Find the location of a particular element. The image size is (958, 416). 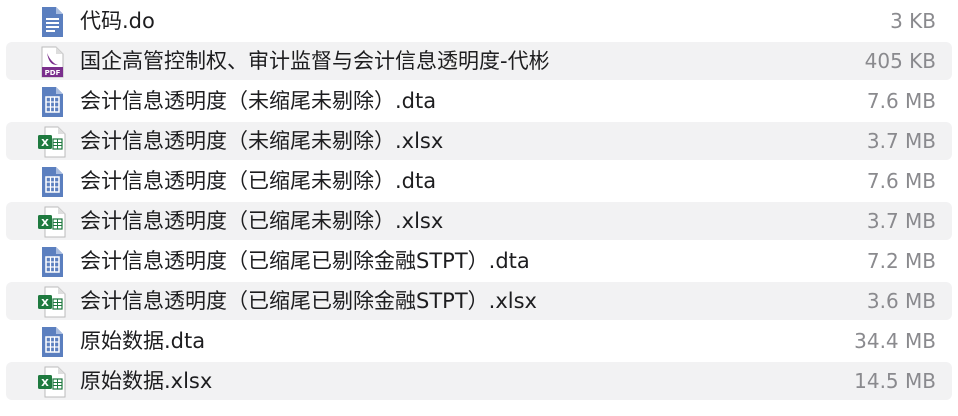

file-row: X 会计信息透明度（未缩尾未剔除）.xlsx 3.7 MB is located at coordinates (479, 141).